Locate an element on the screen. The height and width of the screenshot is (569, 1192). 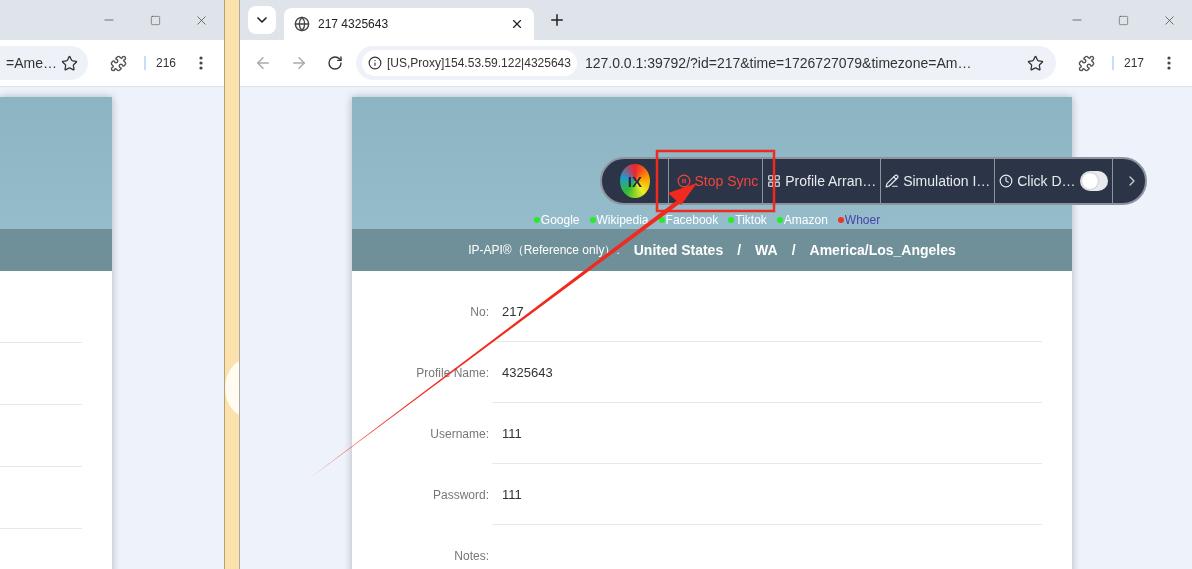
info-icon is located at coordinates (375, 63).